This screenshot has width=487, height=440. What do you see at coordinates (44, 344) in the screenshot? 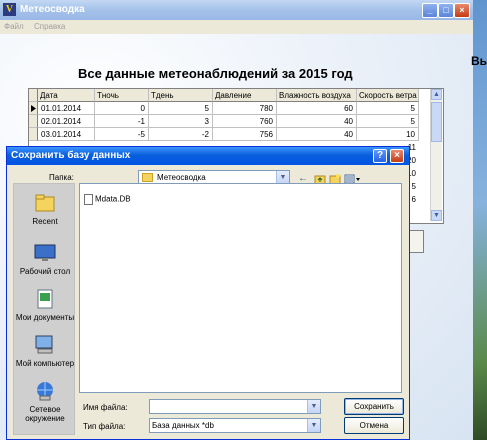
I see `my-computer-icon` at bounding box center [44, 344].